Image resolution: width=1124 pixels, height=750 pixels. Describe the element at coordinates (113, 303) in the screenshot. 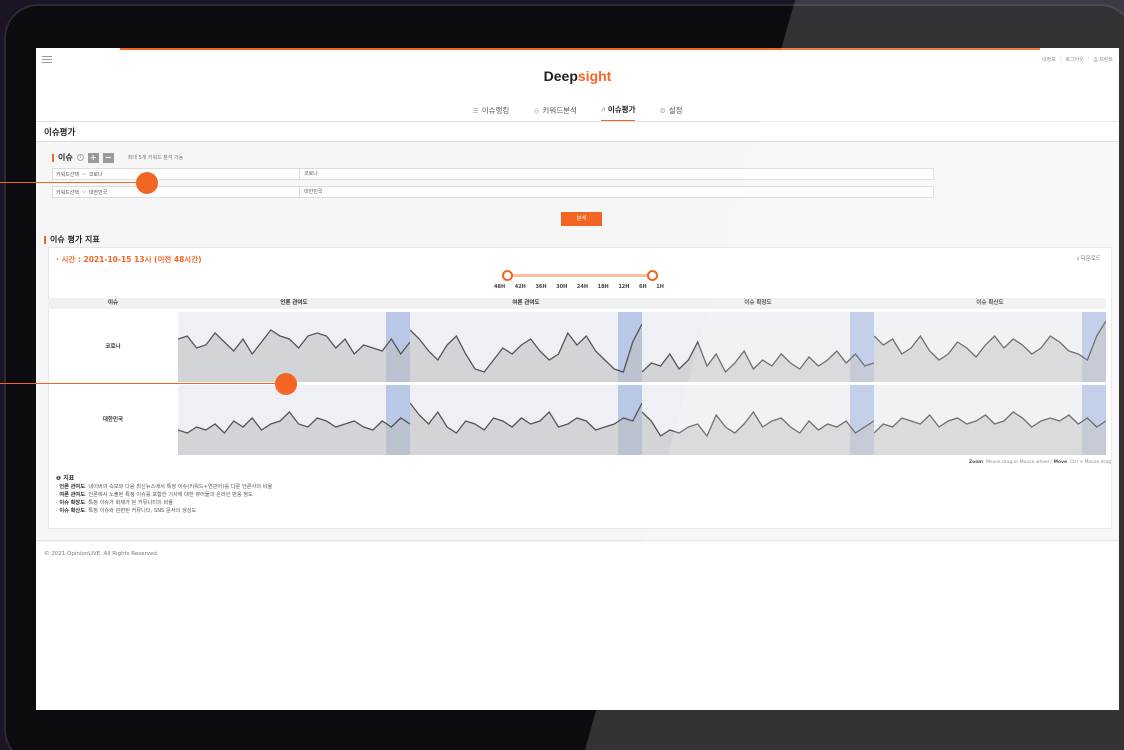

I see `header-issue: 이슈` at that location.